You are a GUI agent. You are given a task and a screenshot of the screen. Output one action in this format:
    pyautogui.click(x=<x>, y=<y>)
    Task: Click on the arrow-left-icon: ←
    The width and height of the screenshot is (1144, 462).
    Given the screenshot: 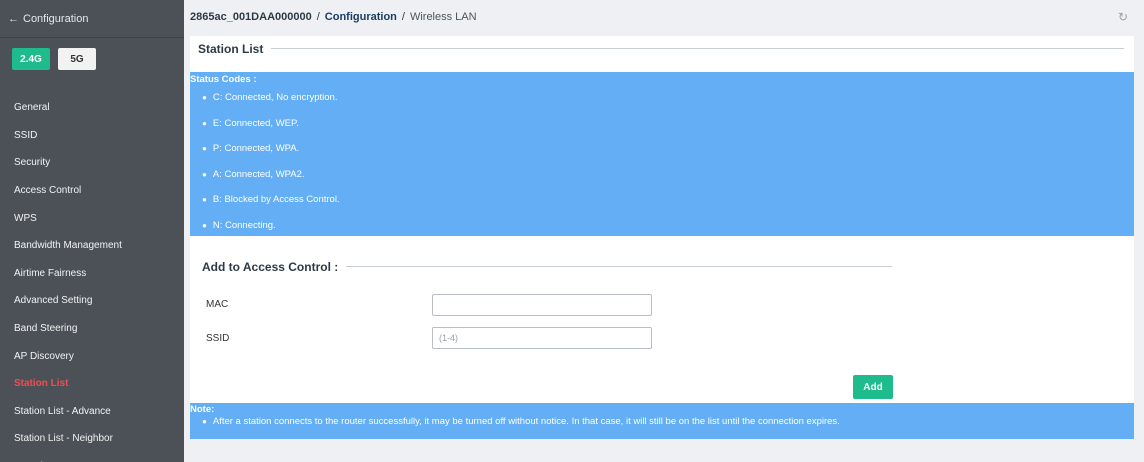 What is the action you would take?
    pyautogui.click(x=13, y=18)
    